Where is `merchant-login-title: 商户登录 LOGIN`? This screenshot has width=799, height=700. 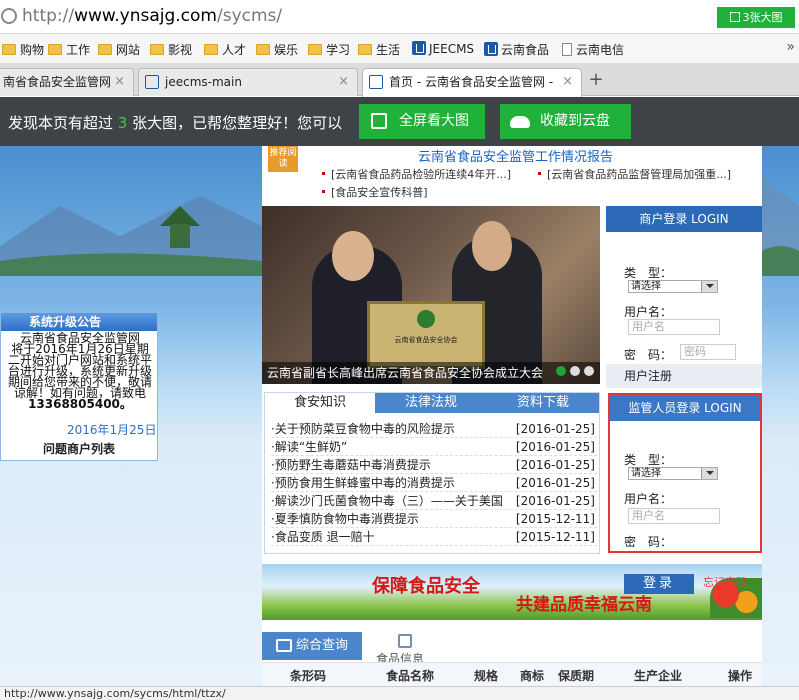 merchant-login-title: 商户登录 LOGIN is located at coordinates (684, 219).